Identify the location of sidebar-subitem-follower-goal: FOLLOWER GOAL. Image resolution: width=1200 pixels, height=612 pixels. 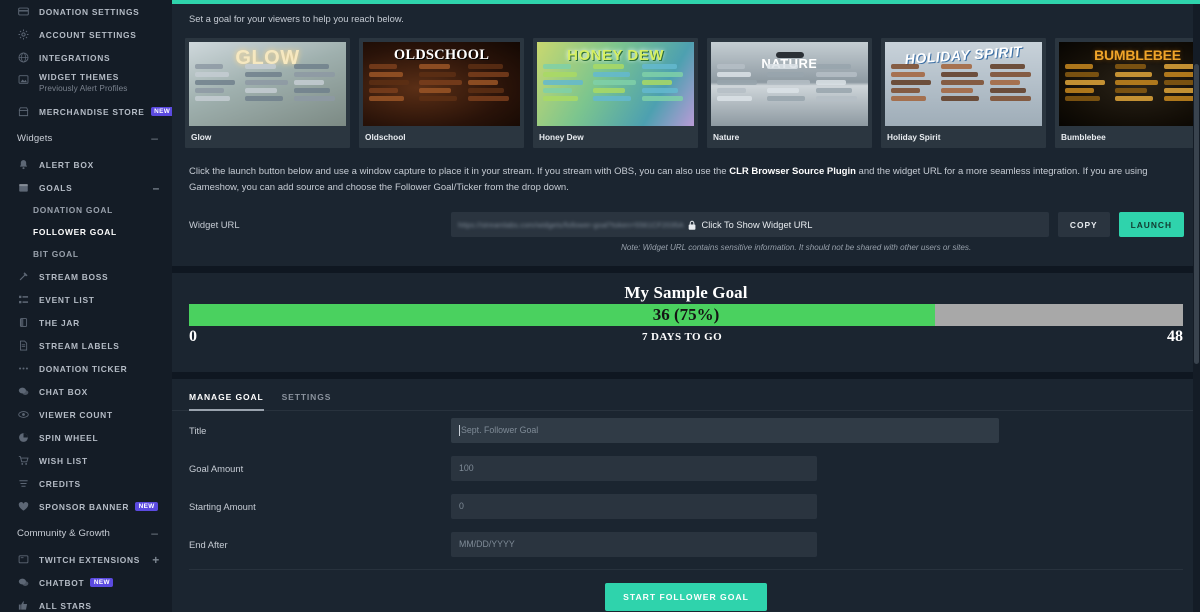
(86, 232).